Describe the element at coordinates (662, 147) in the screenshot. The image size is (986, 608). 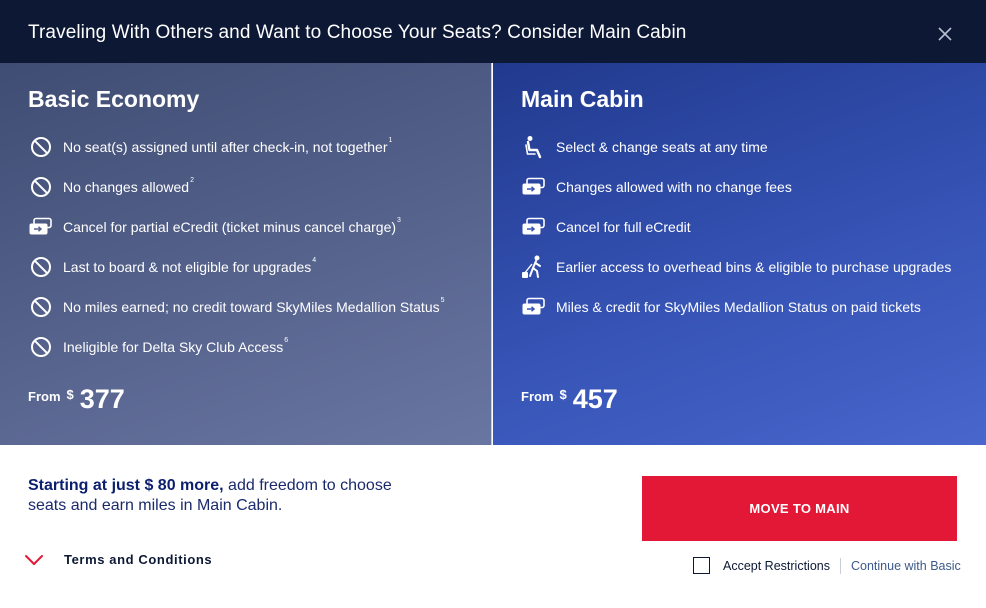
I see `main-feature-text: Select & change seats at any time` at that location.